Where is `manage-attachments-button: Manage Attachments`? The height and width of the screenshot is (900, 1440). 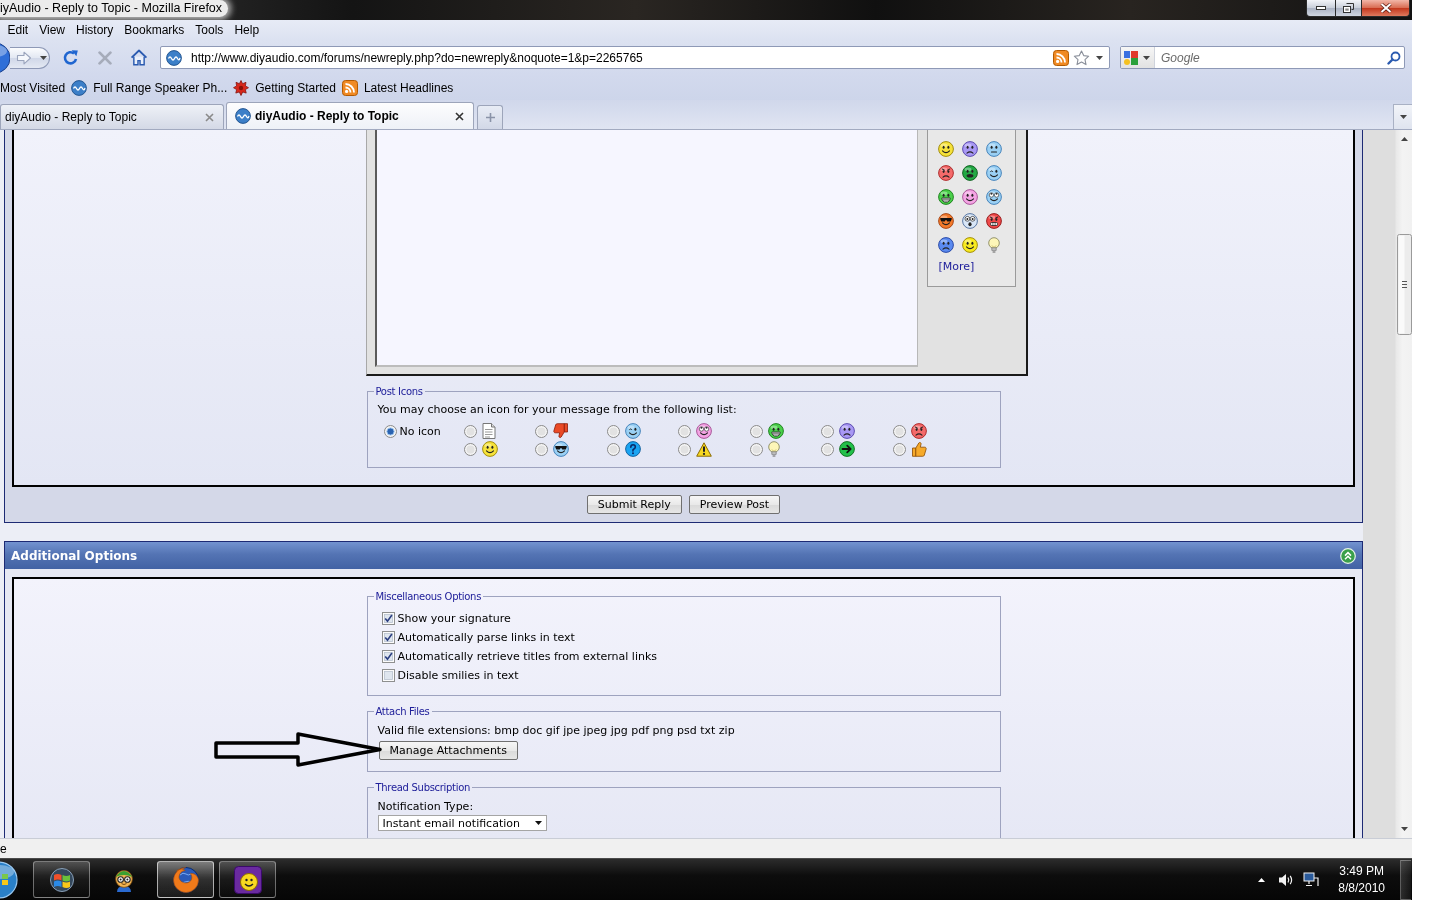
manage-attachments-button: Manage Attachments is located at coordinates (448, 750).